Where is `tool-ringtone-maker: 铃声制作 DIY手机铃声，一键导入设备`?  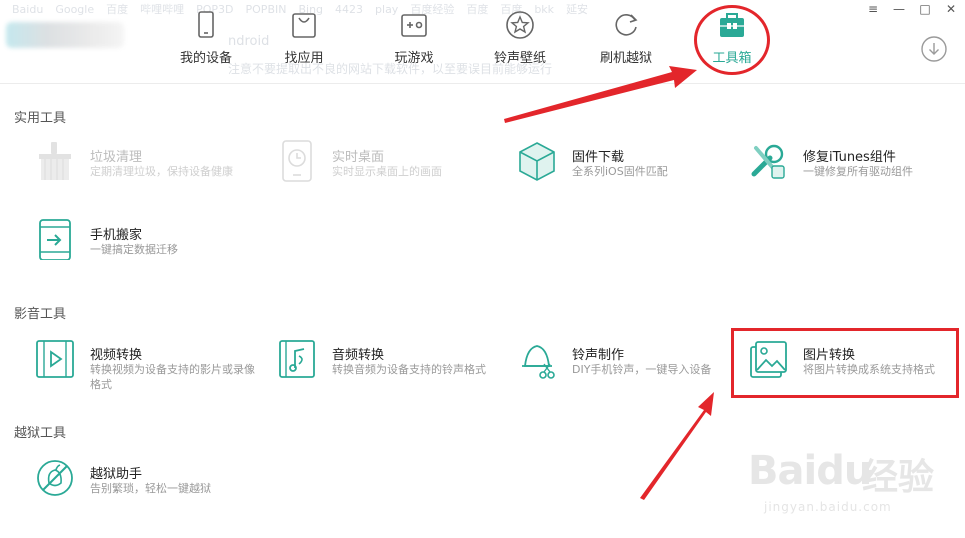 tool-ringtone-maker: 铃声制作 DIY手机铃声，一键导入设备 is located at coordinates (631, 365).